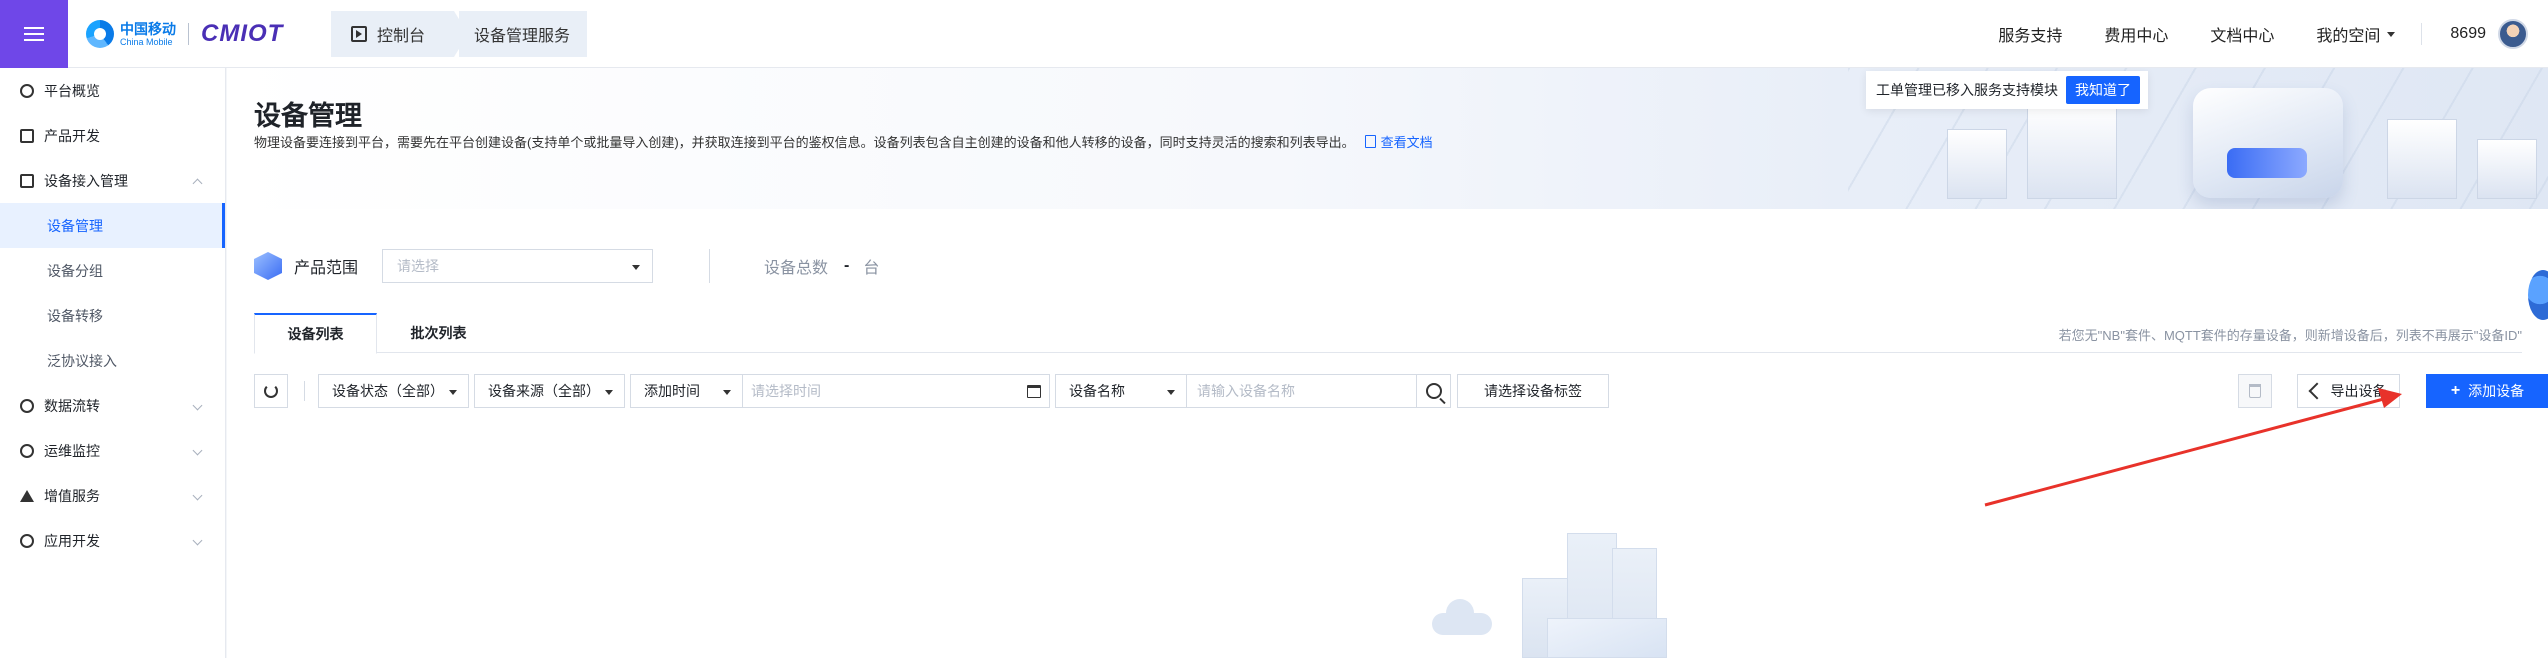  What do you see at coordinates (1967, 90) in the screenshot?
I see `notice-text: 工单管理已移入服务支持模块` at bounding box center [1967, 90].